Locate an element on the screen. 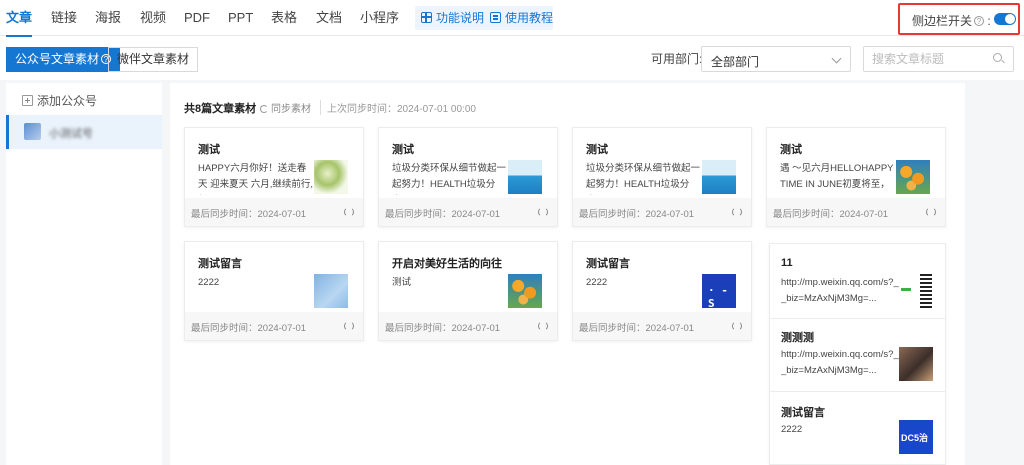 The image size is (1024, 465). feature-guide-link: 功能说明 is located at coordinates (452, 18).